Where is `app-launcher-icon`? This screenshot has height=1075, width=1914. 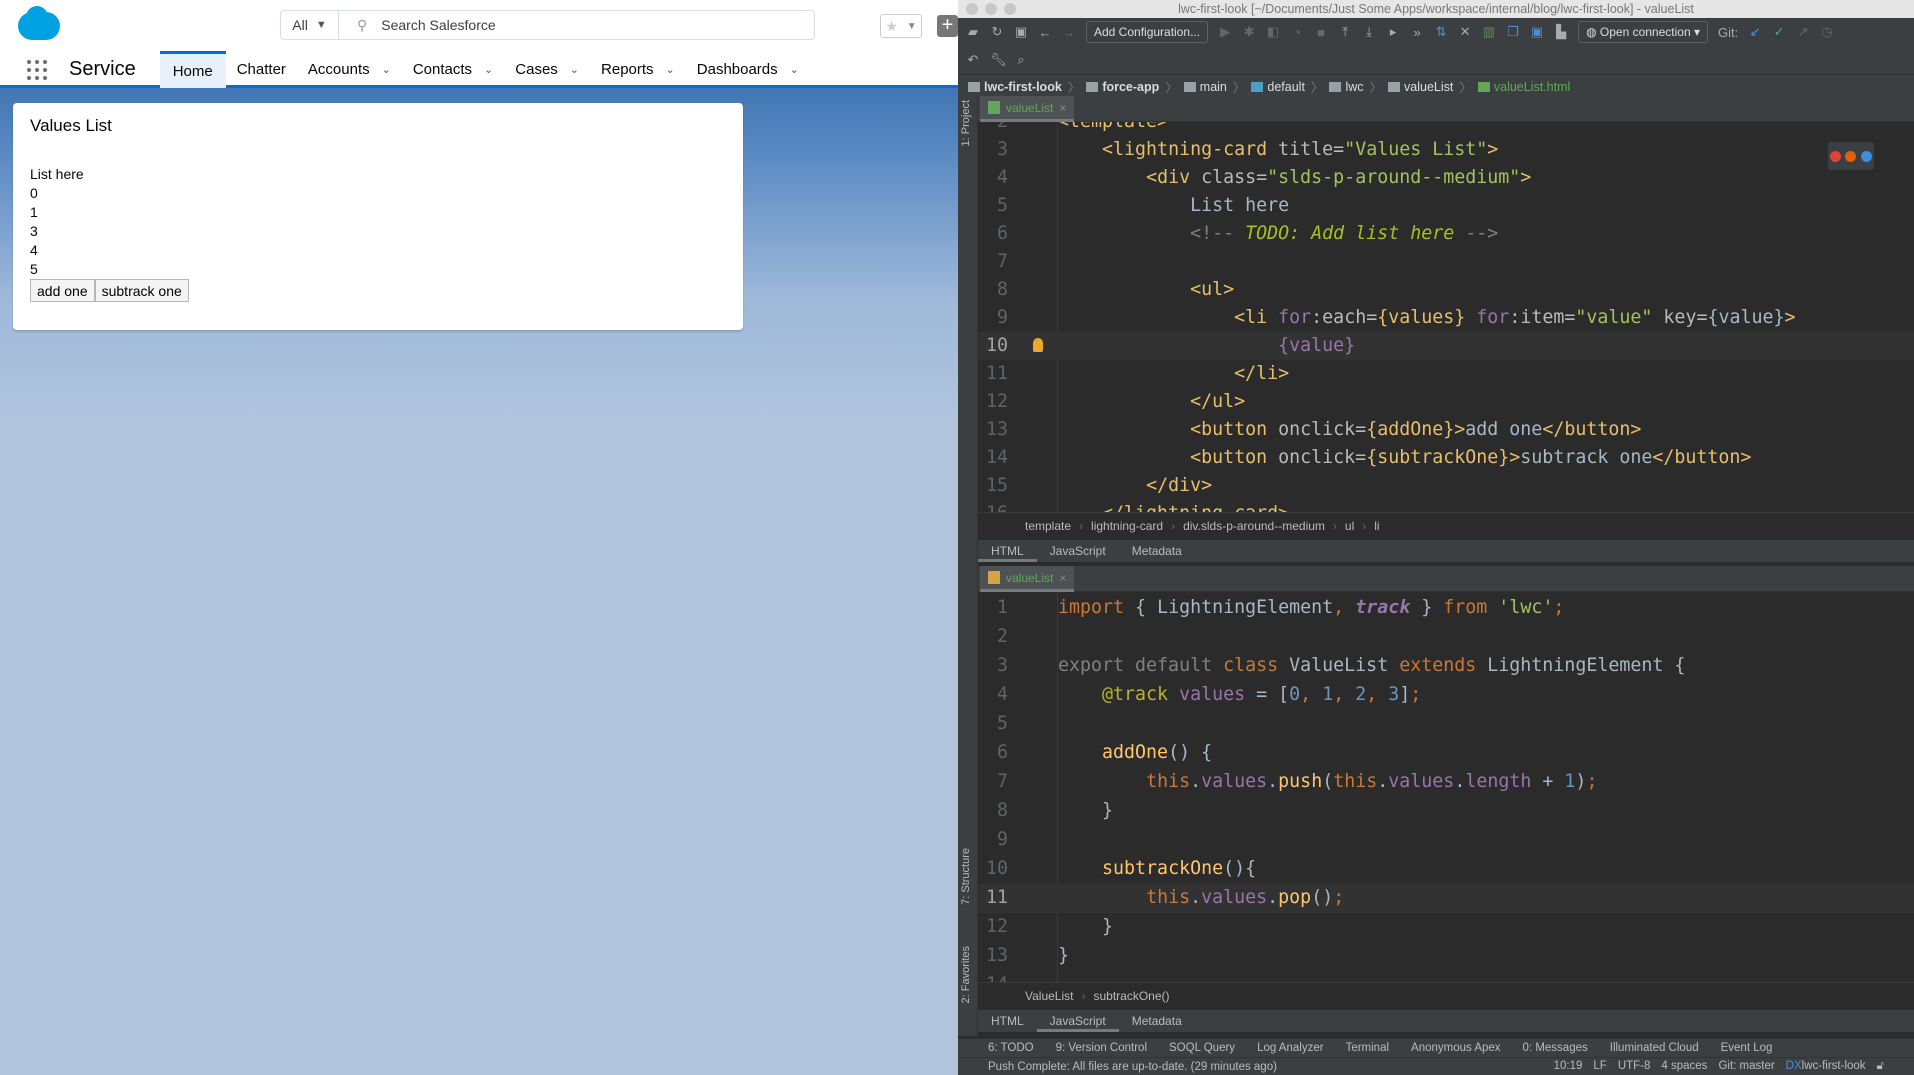 app-launcher-icon is located at coordinates (37, 69).